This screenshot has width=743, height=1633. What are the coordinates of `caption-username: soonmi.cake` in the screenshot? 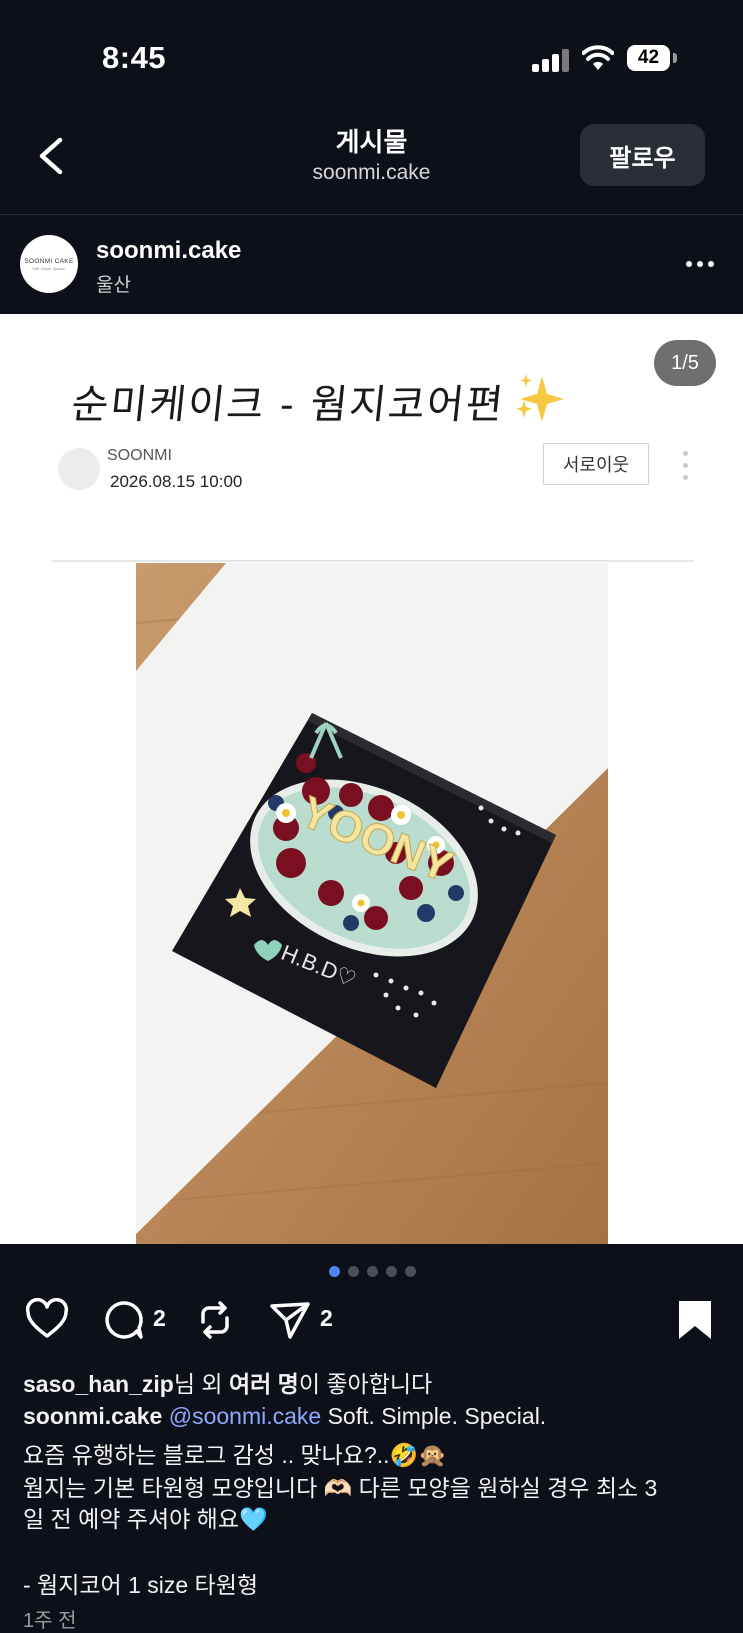 It's located at (92, 1416).